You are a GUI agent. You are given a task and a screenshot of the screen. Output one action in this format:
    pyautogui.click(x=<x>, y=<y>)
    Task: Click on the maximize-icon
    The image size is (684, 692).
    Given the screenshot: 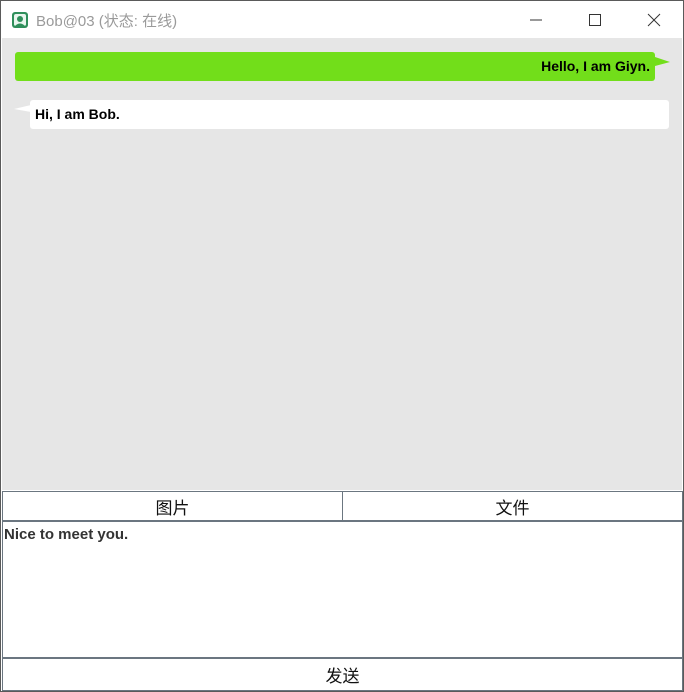 What is the action you would take?
    pyautogui.click(x=595, y=19)
    